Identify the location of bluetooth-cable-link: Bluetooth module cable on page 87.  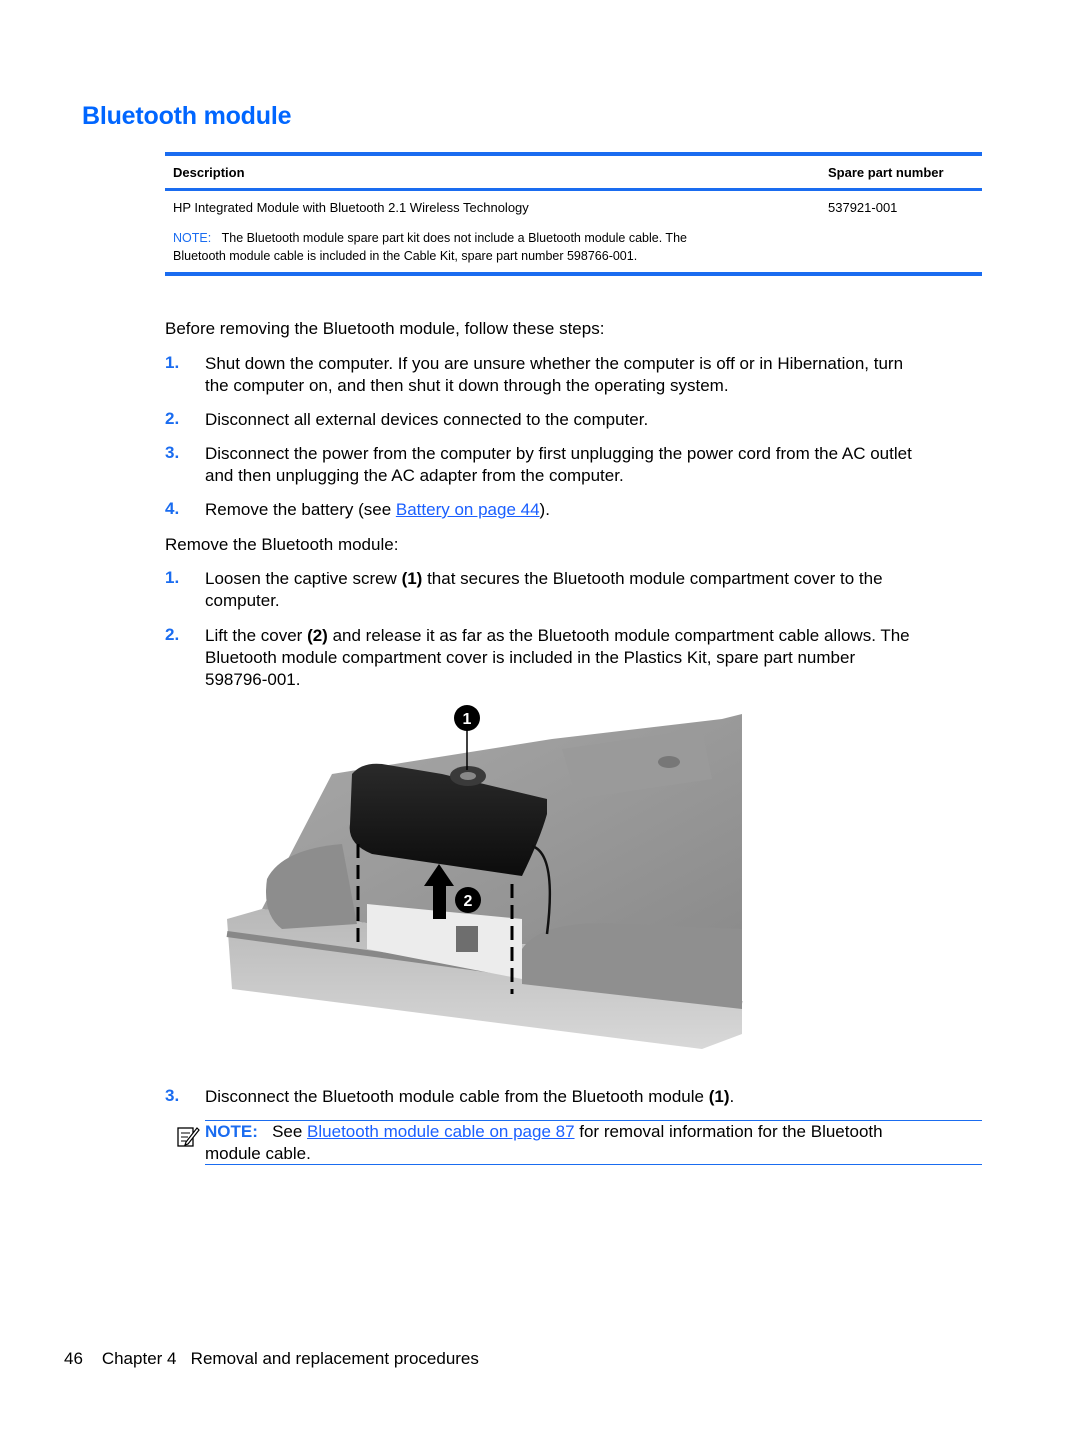
(440, 1131).